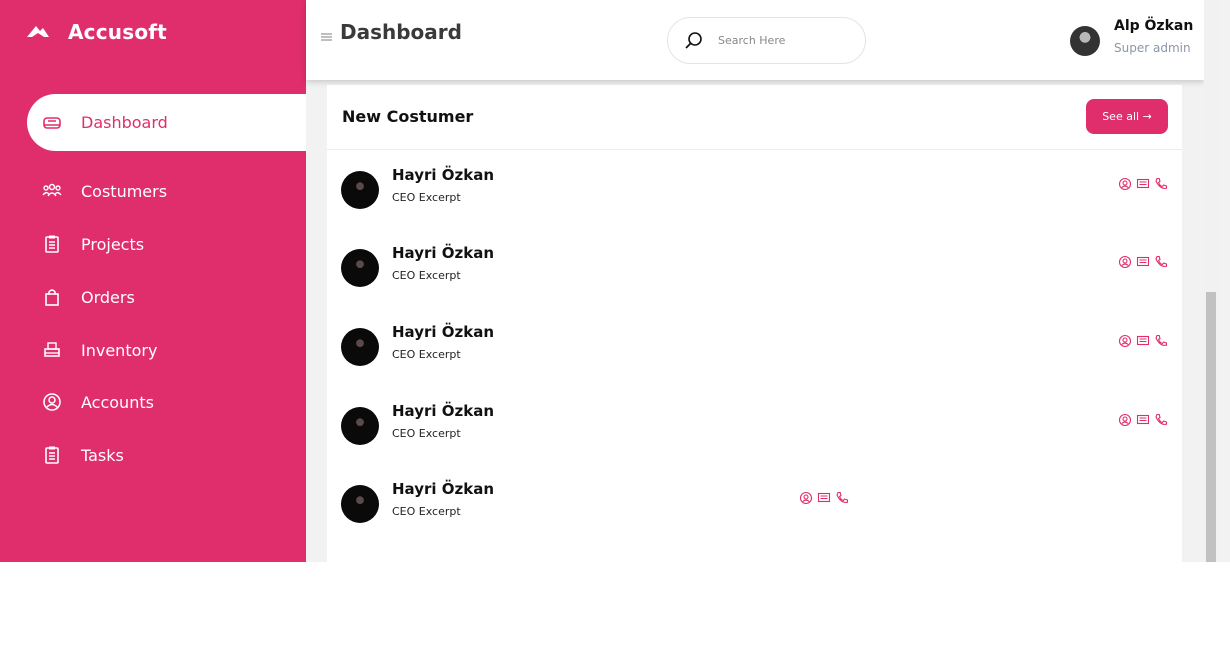  What do you see at coordinates (1211, 427) in the screenshot?
I see `scrollbar-thumb` at bounding box center [1211, 427].